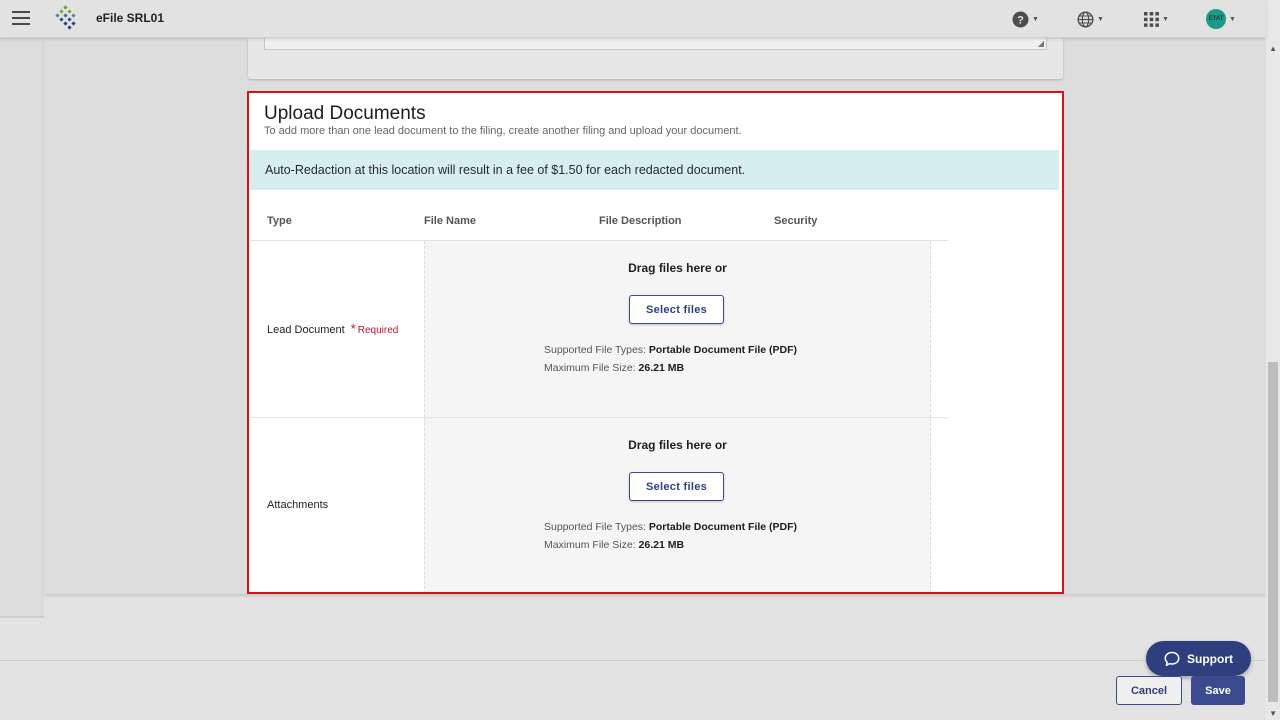 The height and width of the screenshot is (720, 1280). What do you see at coordinates (378, 330) in the screenshot?
I see `required-label: Required` at bounding box center [378, 330].